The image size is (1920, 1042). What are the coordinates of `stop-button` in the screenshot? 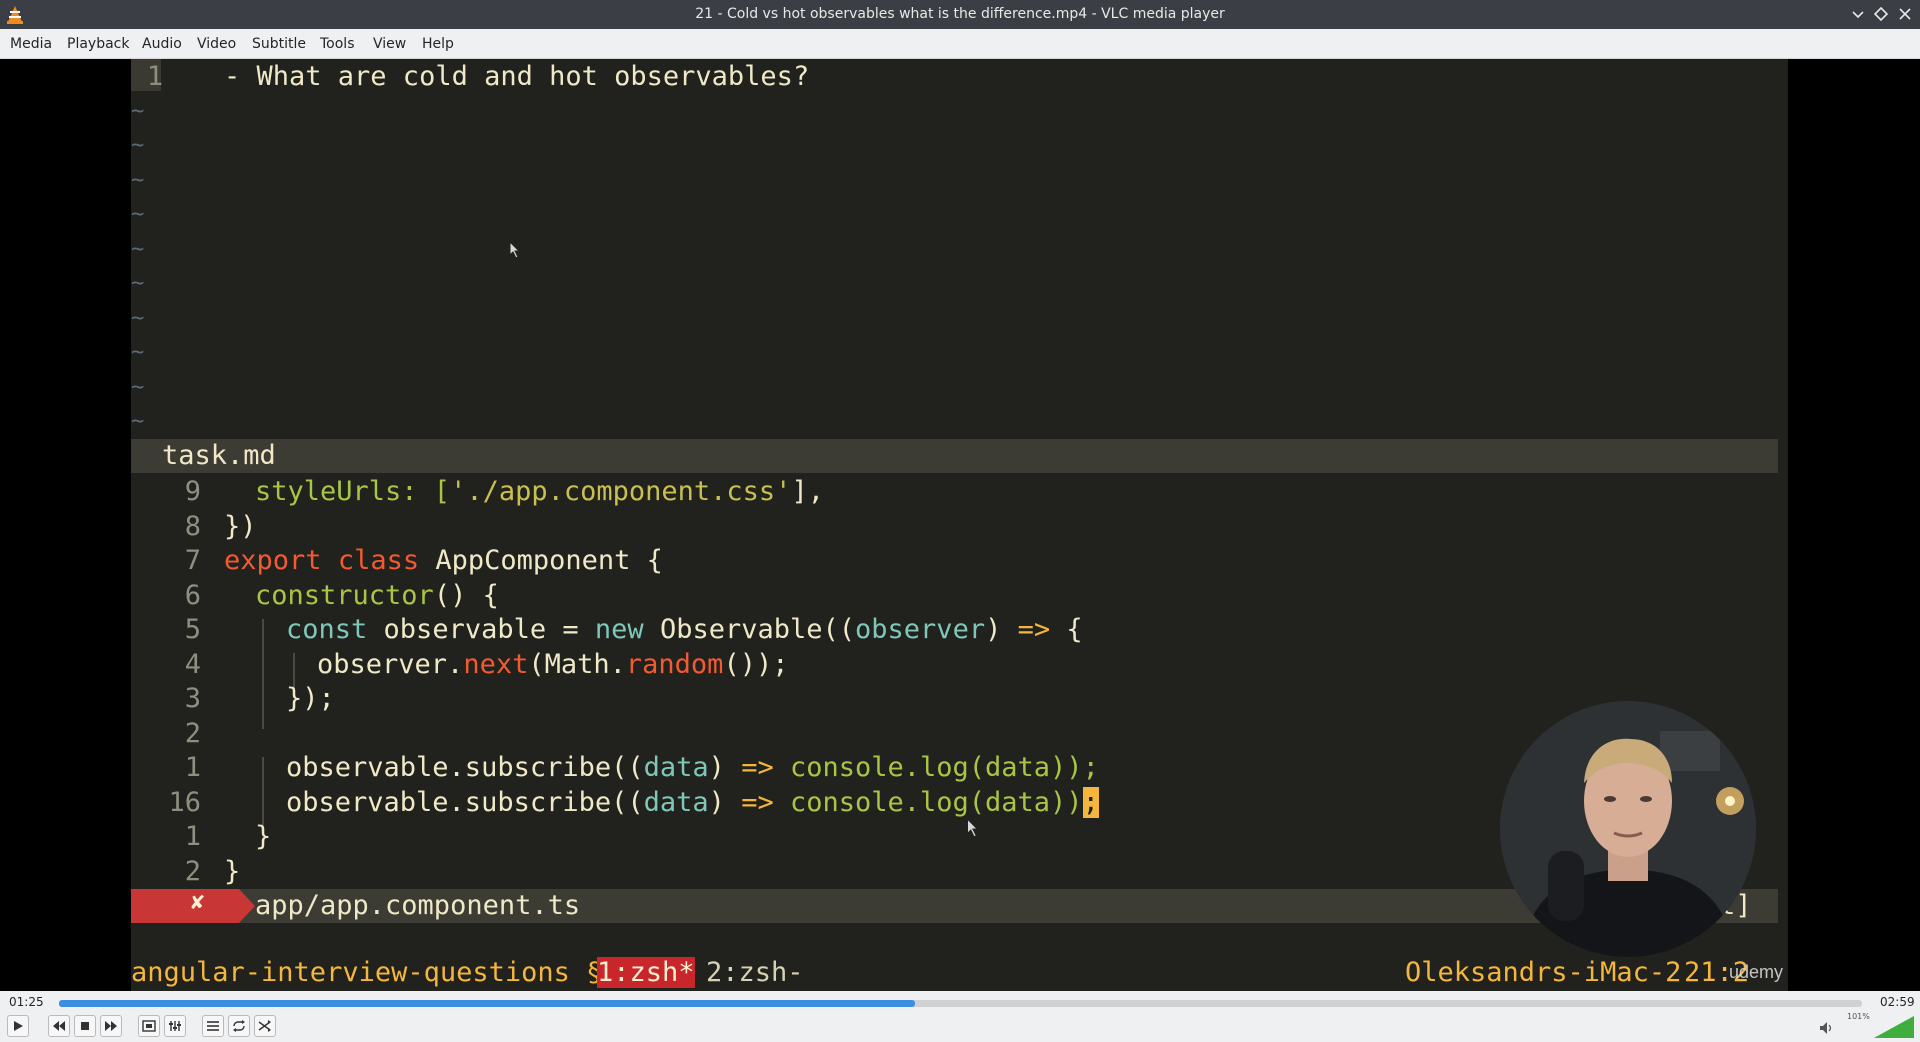 It's located at (85, 1026).